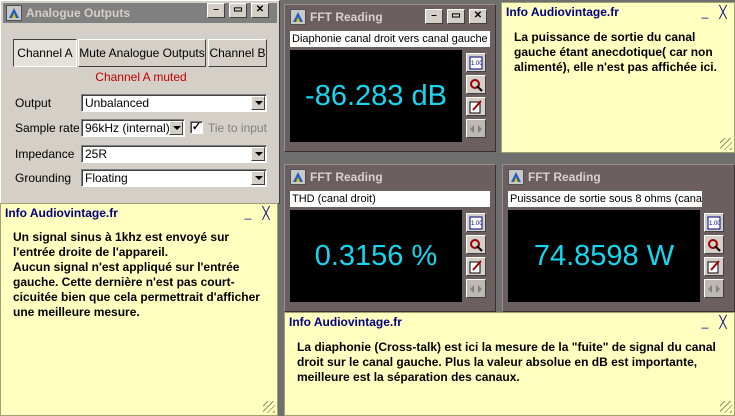  I want to click on impedance-label: Impedance, so click(45, 154).